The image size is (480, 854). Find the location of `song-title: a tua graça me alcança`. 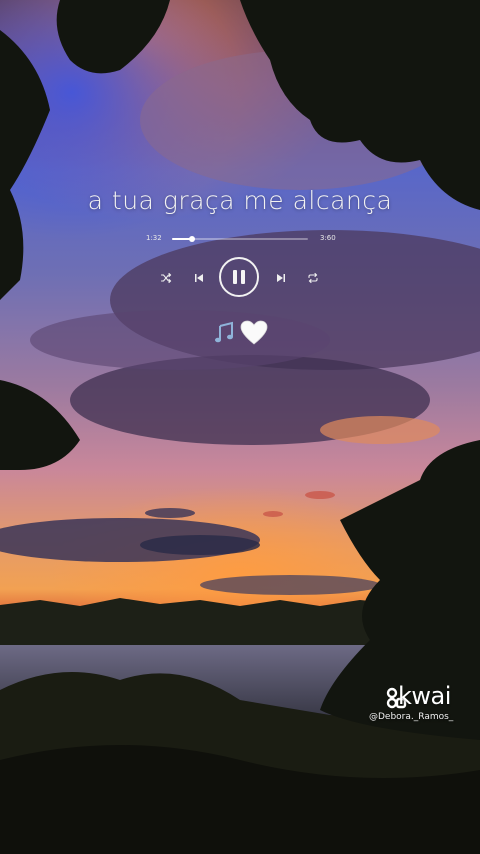

song-title: a tua graça me alcança is located at coordinates (240, 200).